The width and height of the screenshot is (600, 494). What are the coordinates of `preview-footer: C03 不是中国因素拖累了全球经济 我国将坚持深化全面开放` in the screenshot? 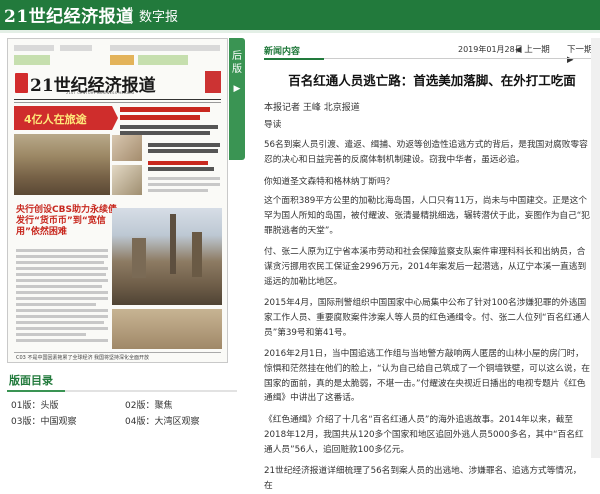 It's located at (117, 357).